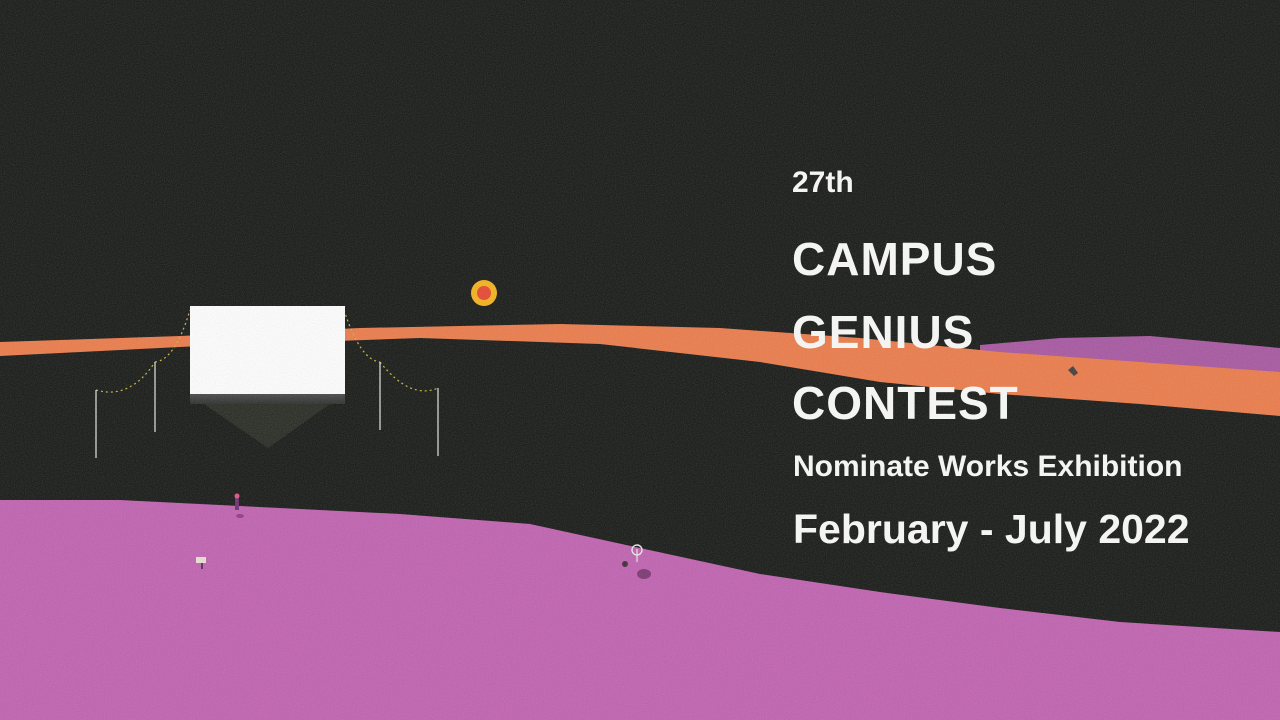  Describe the element at coordinates (991, 529) in the screenshot. I see `exhibition-dates: February - July 2022` at that location.